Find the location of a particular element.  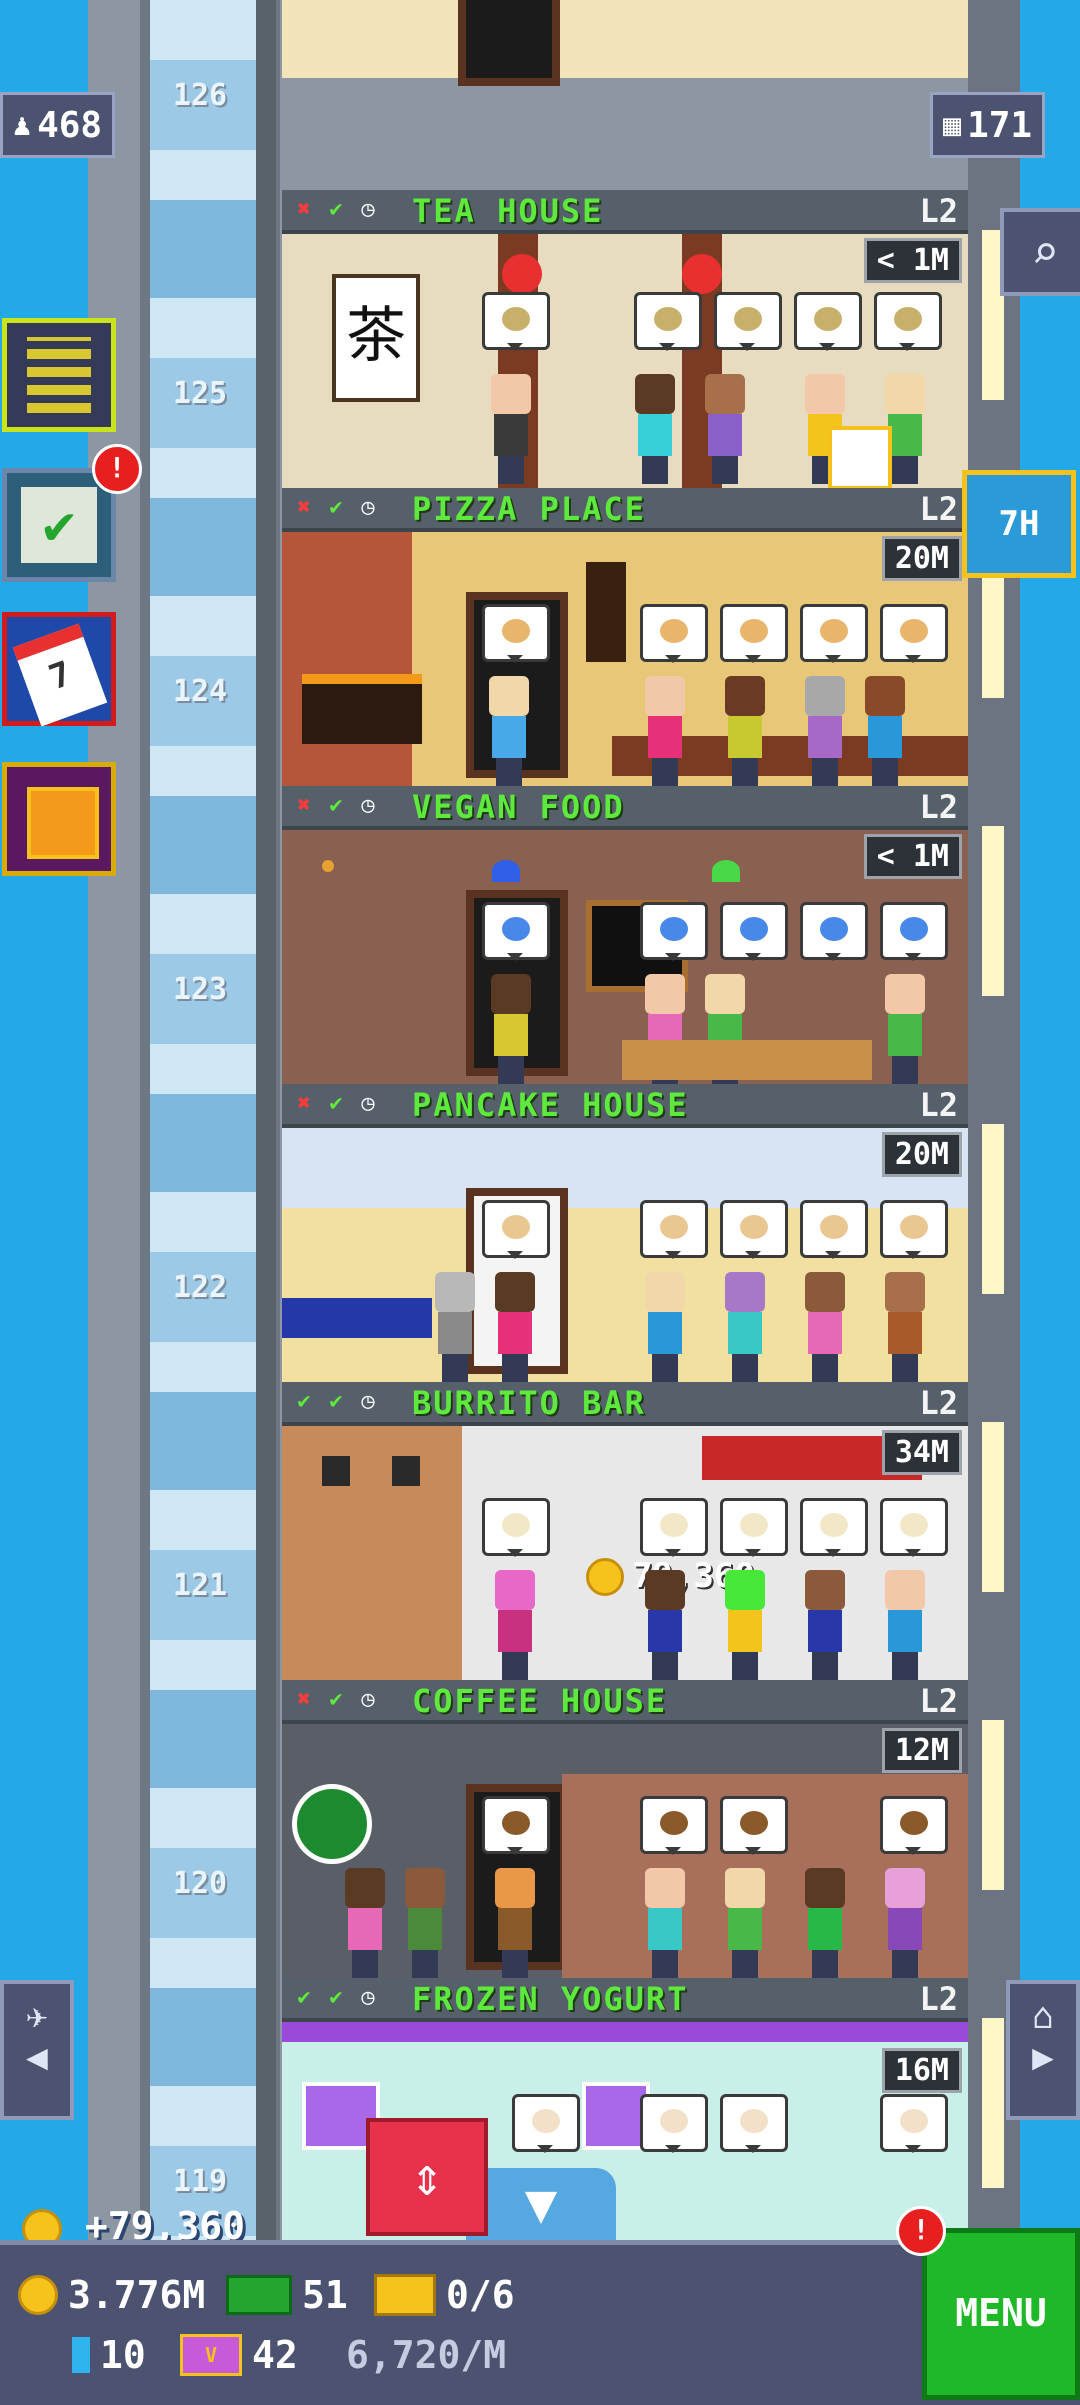

coffee-logo-icon is located at coordinates (332, 1824).